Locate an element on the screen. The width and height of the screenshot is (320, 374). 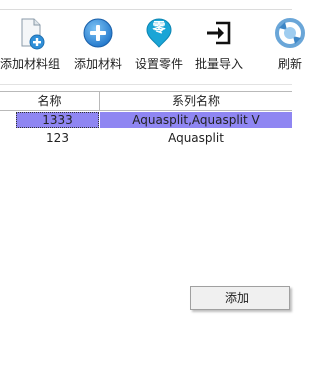
cell-series: Aquasplit is located at coordinates (196, 138).